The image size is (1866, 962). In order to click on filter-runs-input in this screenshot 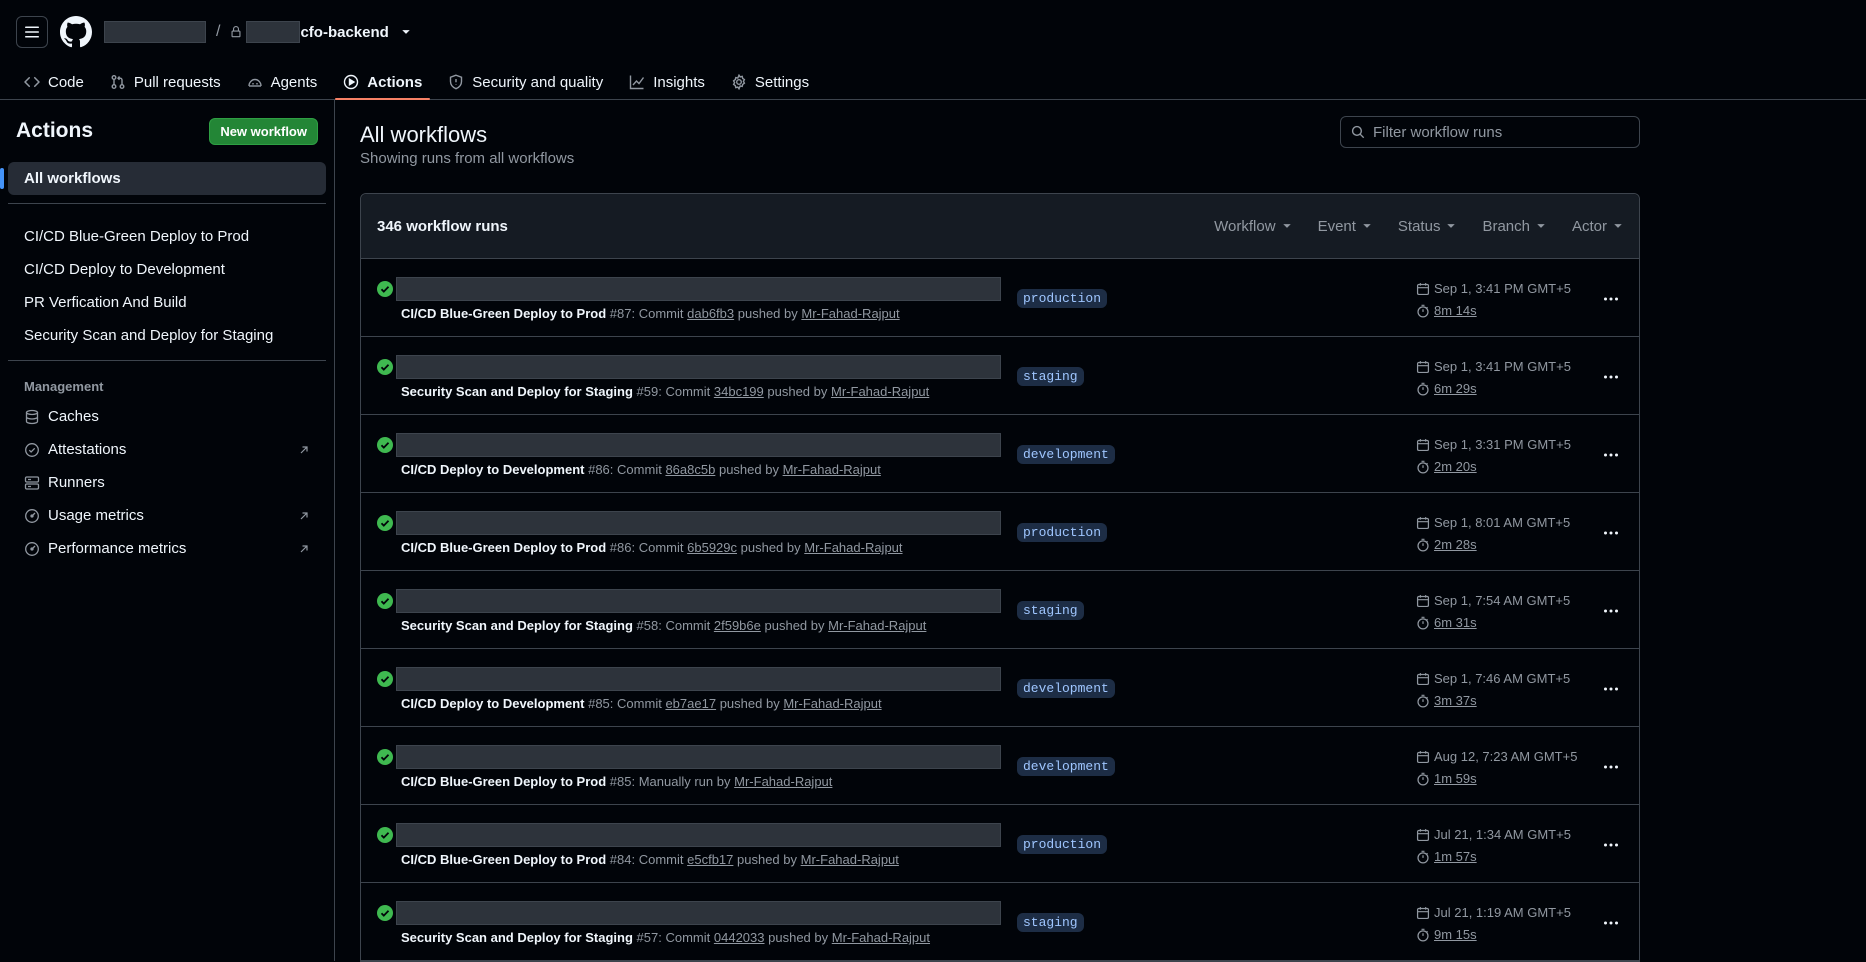, I will do `click(1498, 132)`.